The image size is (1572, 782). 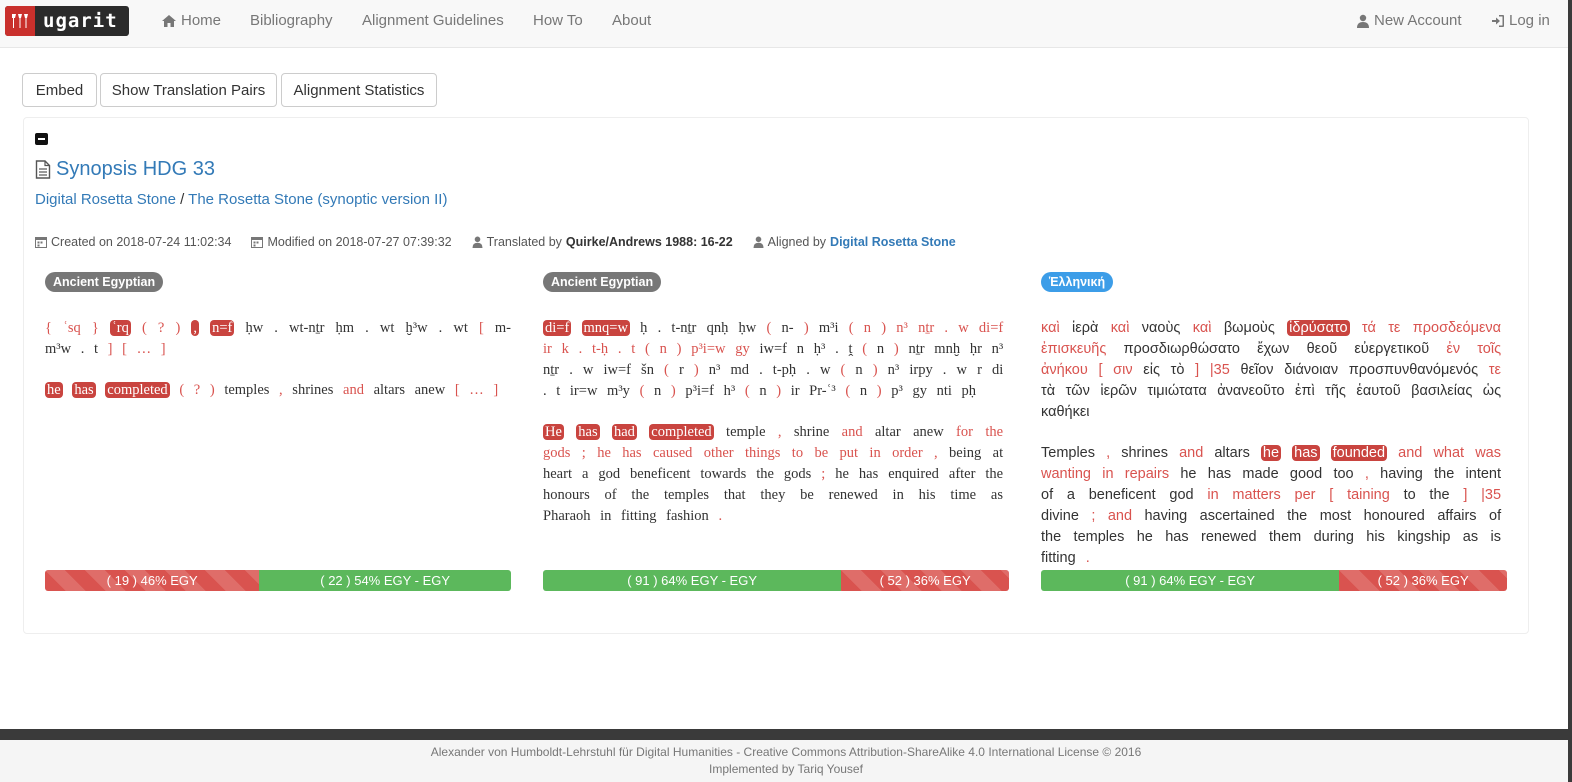 What do you see at coordinates (1151, 370) in the screenshot?
I see `token: εἰς` at bounding box center [1151, 370].